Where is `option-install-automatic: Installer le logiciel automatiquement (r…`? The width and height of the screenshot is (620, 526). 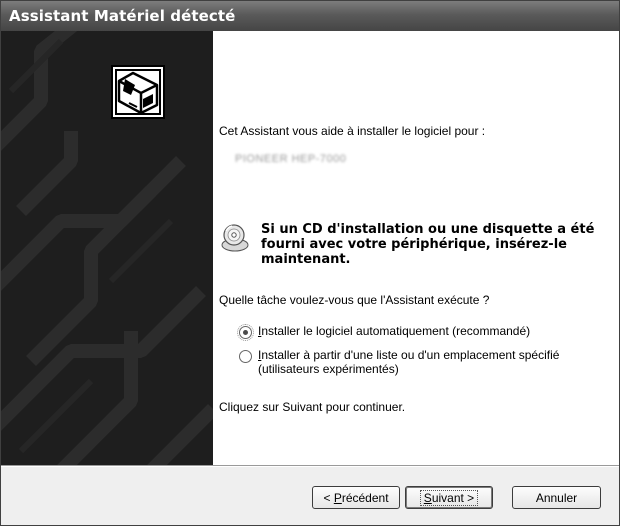 option-install-automatic: Installer le logiciel automatiquement (r… is located at coordinates (383, 332).